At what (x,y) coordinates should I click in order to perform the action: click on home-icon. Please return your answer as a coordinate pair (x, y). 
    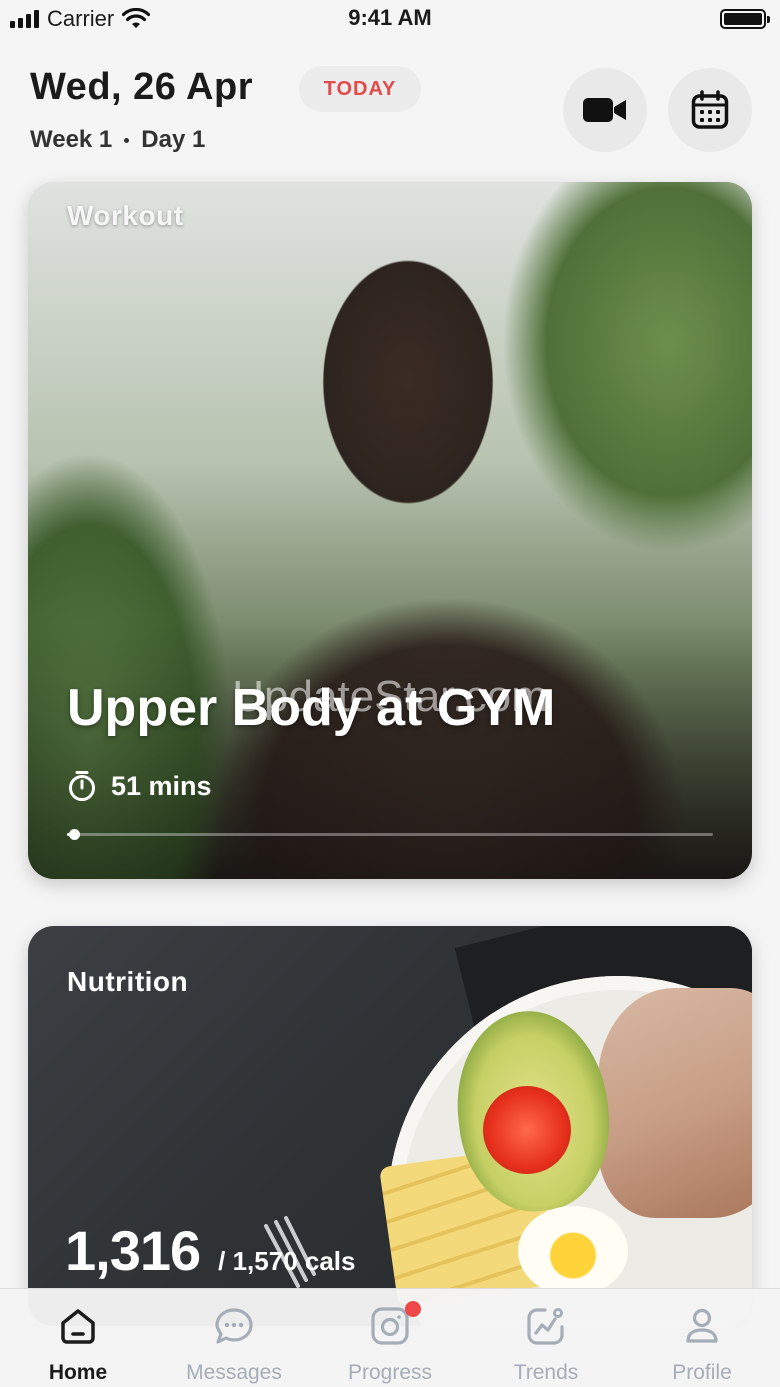
    Looking at the image, I should click on (78, 1326).